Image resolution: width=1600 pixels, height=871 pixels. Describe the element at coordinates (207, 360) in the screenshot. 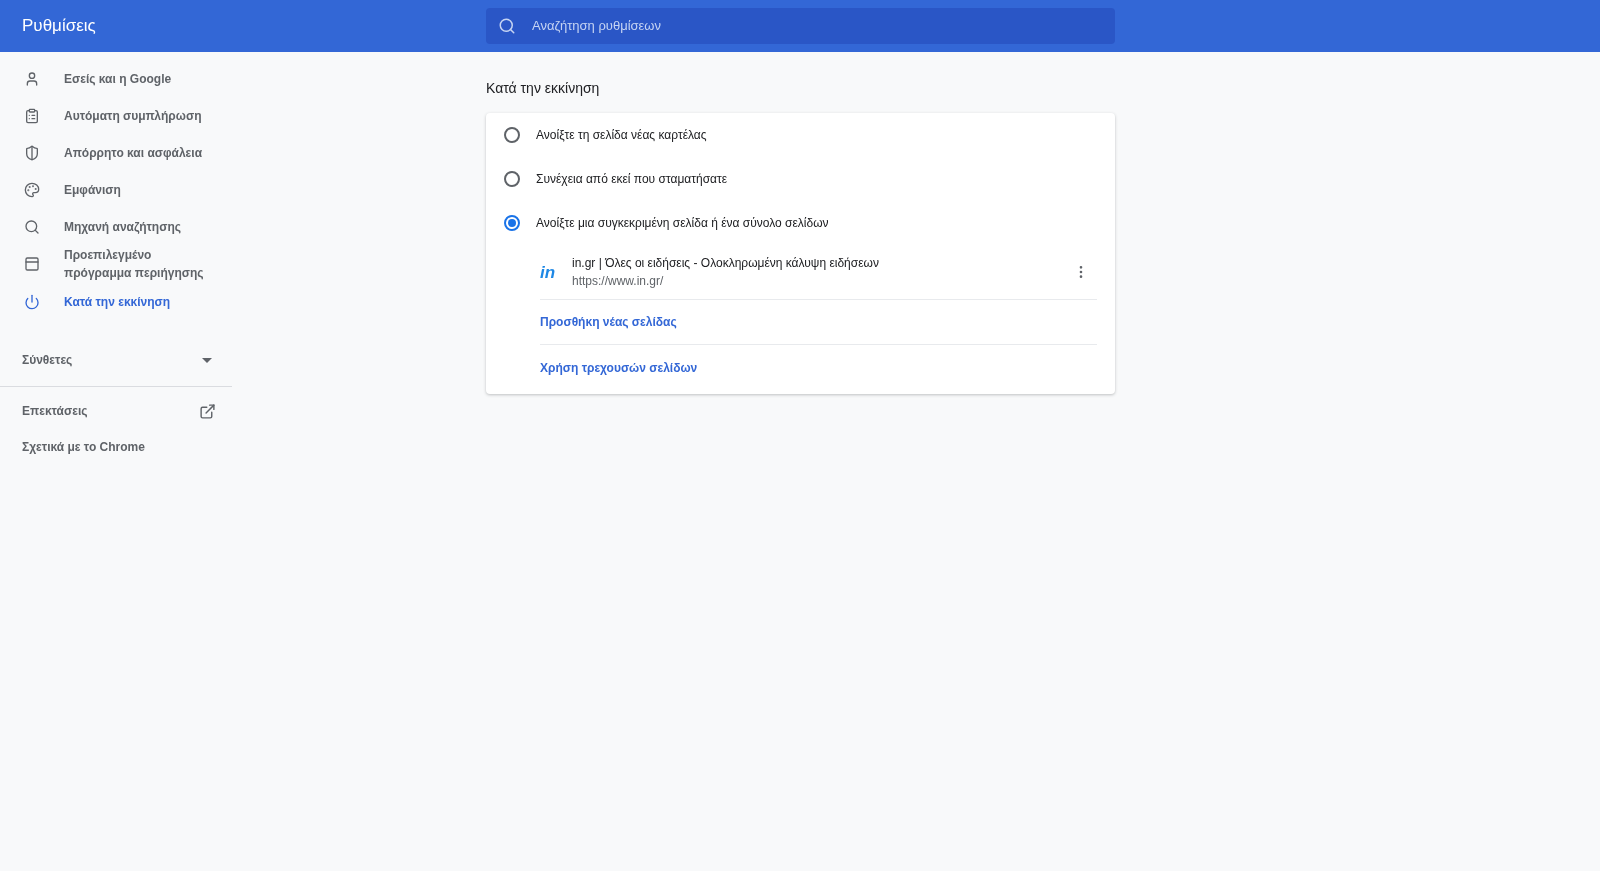

I see `caret-icon` at that location.